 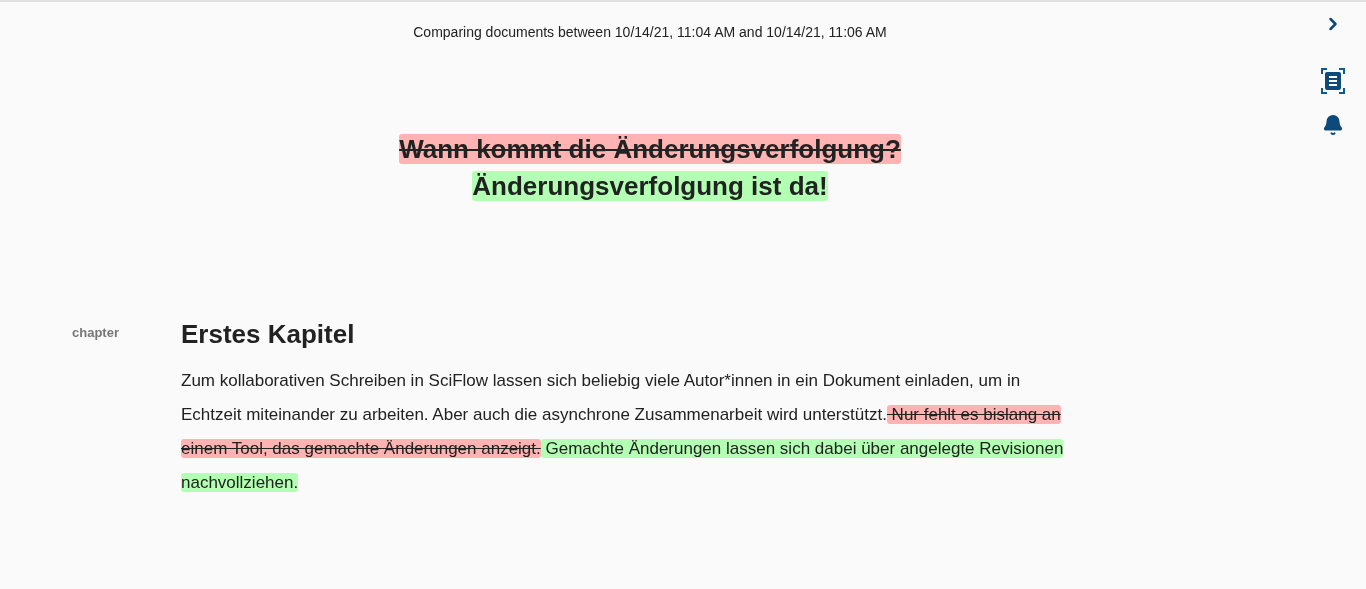 What do you see at coordinates (268, 334) in the screenshot?
I see `section-heading: Erstes Kapitel` at bounding box center [268, 334].